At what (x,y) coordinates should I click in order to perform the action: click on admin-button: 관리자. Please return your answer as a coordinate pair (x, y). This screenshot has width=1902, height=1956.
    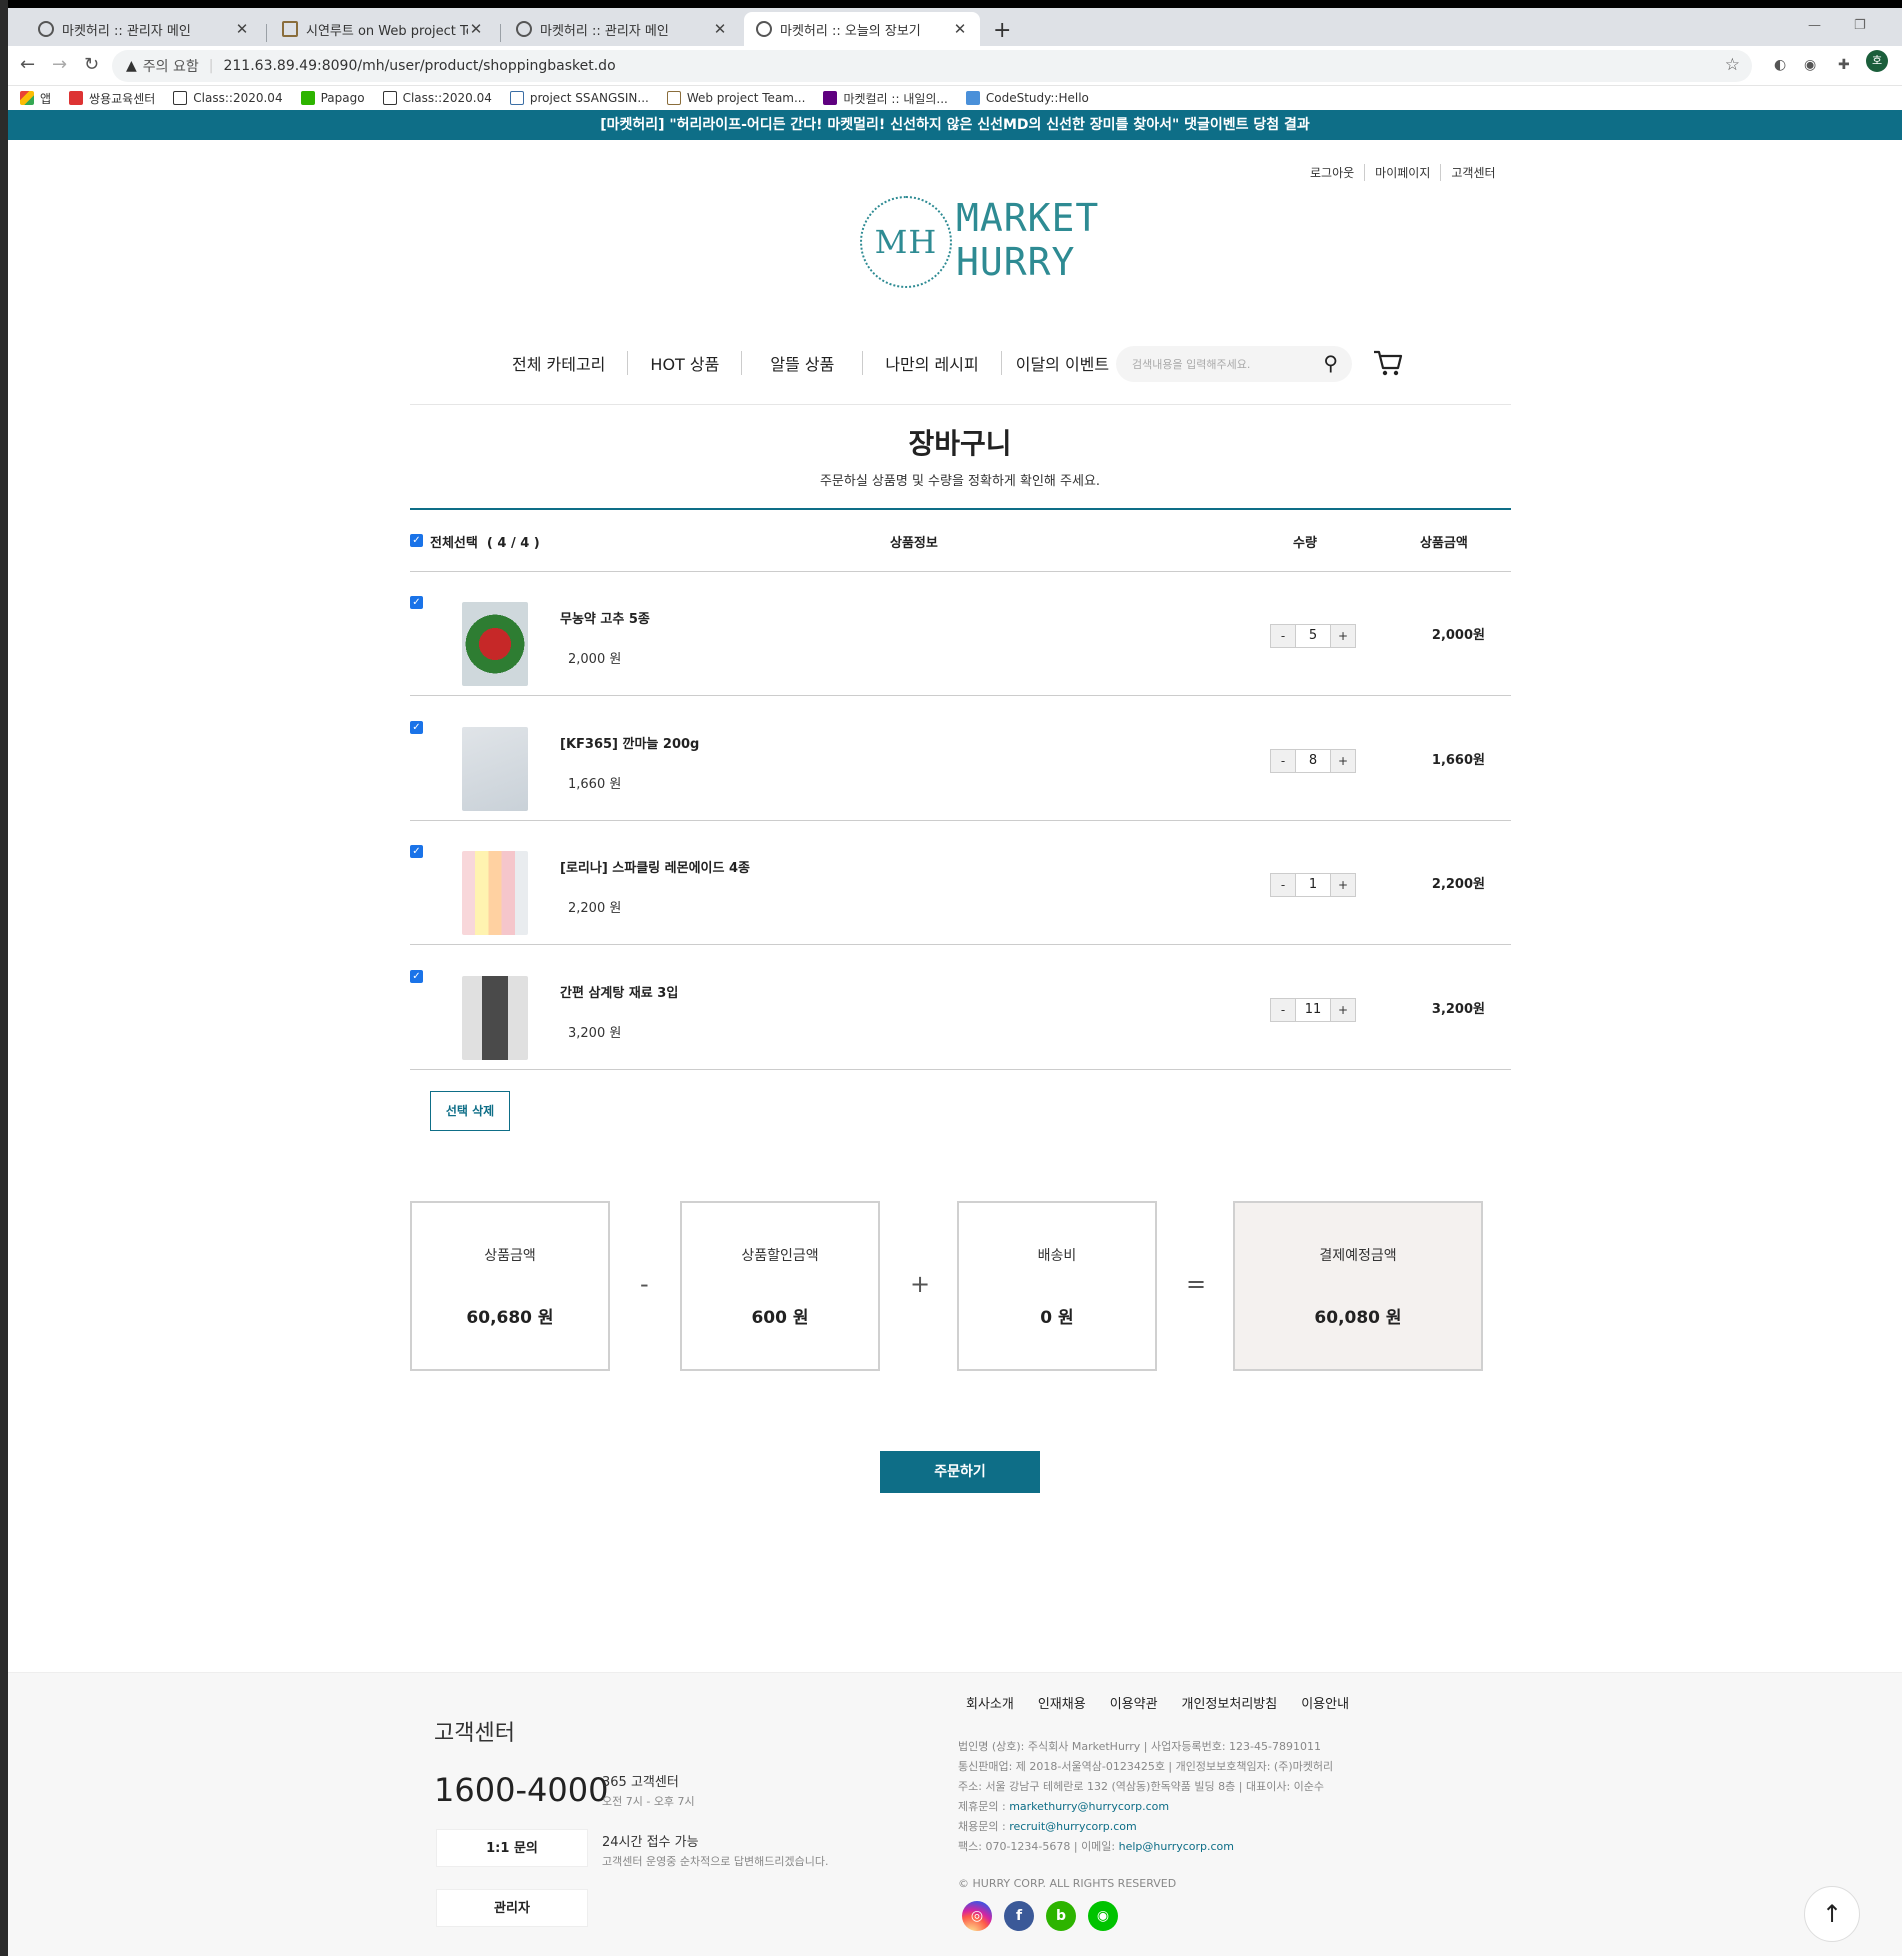
    Looking at the image, I should click on (512, 1908).